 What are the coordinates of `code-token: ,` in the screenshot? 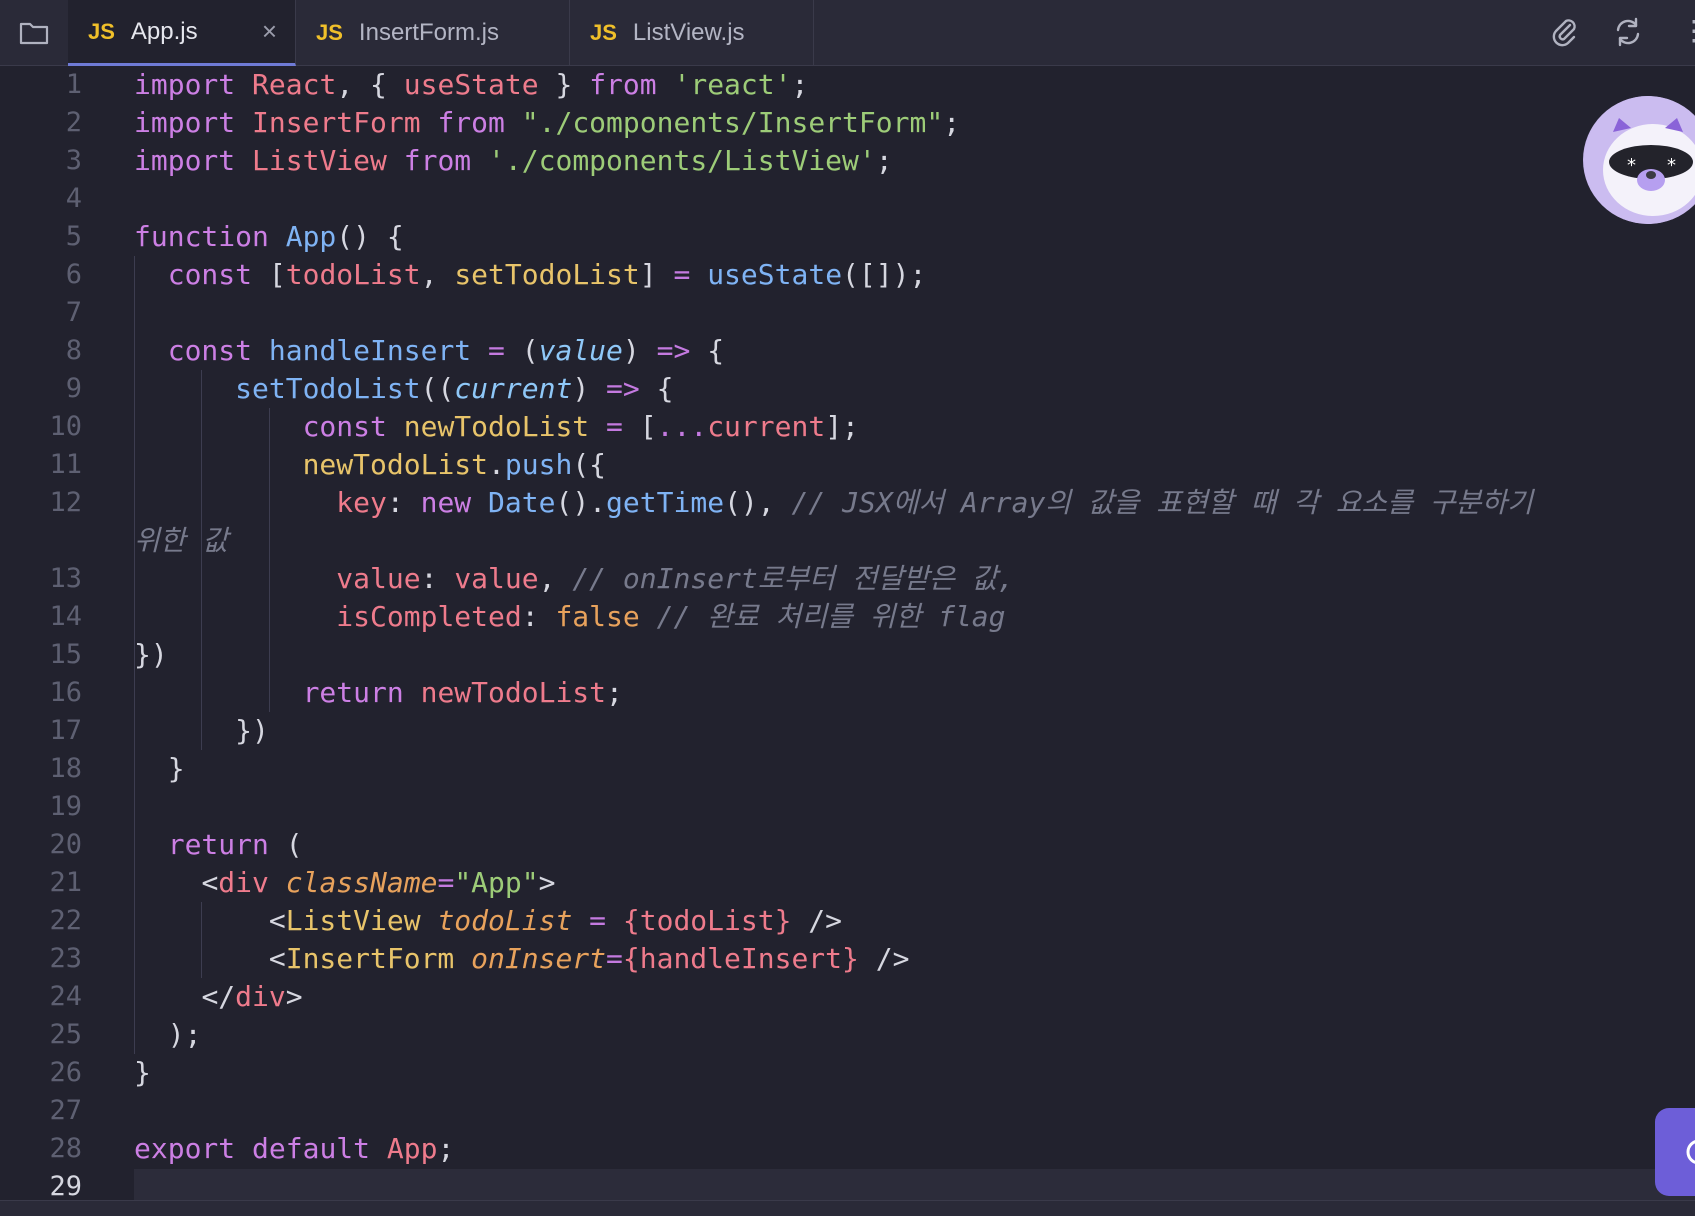 It's located at (437, 274).